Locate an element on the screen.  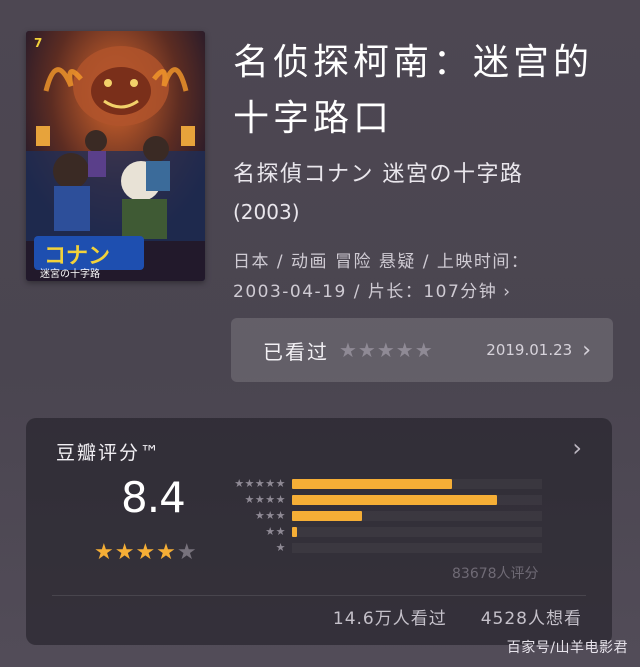
rating-stars-icon: ★★★★★ is located at coordinates (146, 552).